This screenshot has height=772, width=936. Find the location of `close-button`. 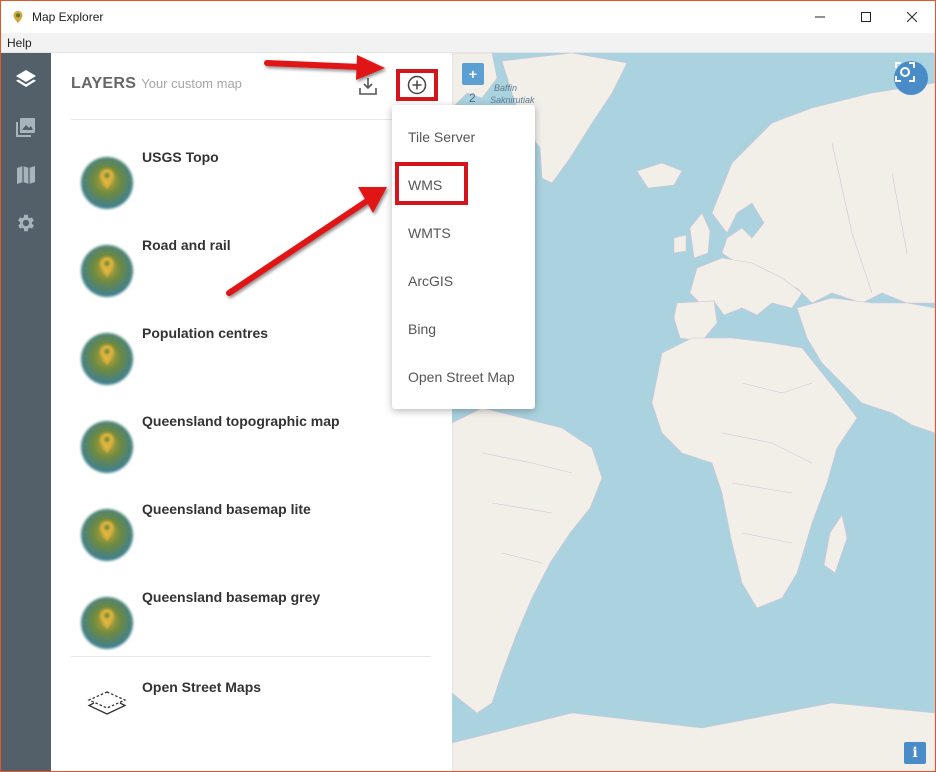

close-button is located at coordinates (912, 17).